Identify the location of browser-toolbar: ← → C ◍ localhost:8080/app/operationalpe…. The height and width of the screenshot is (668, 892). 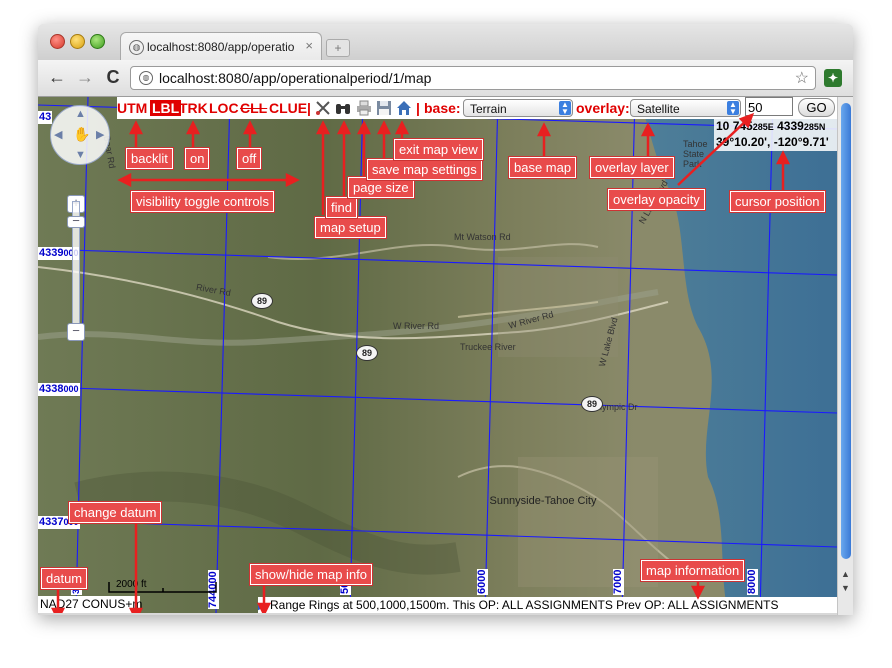
(445, 78).